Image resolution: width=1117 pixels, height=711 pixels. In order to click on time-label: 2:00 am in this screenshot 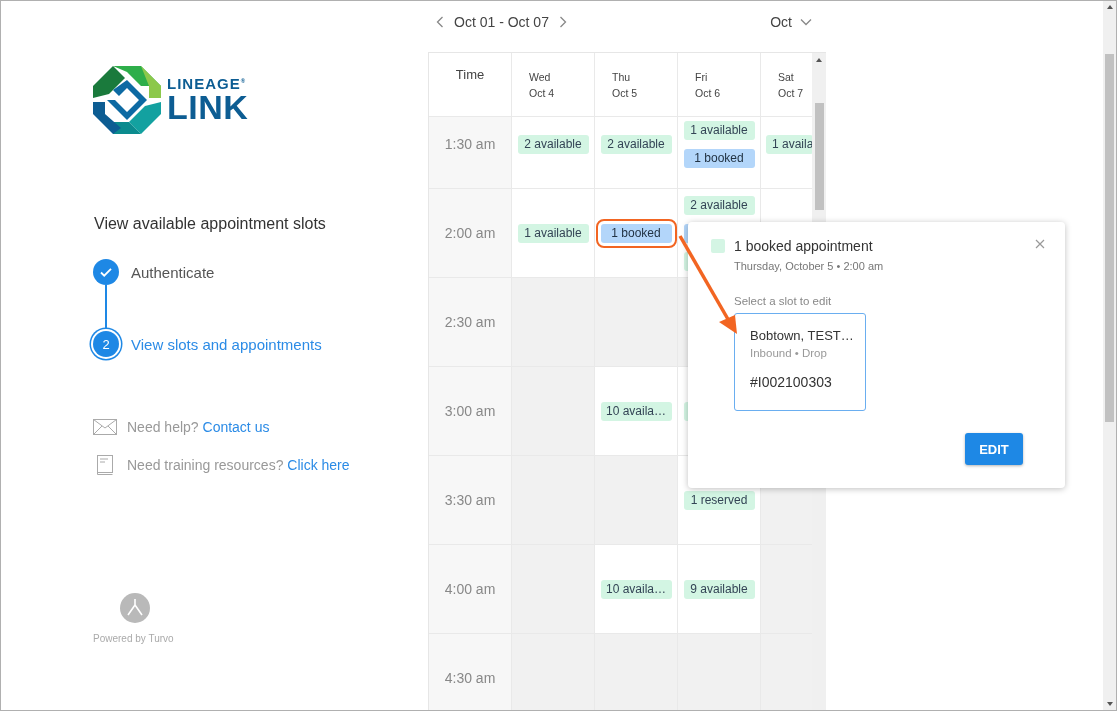, I will do `click(470, 233)`.